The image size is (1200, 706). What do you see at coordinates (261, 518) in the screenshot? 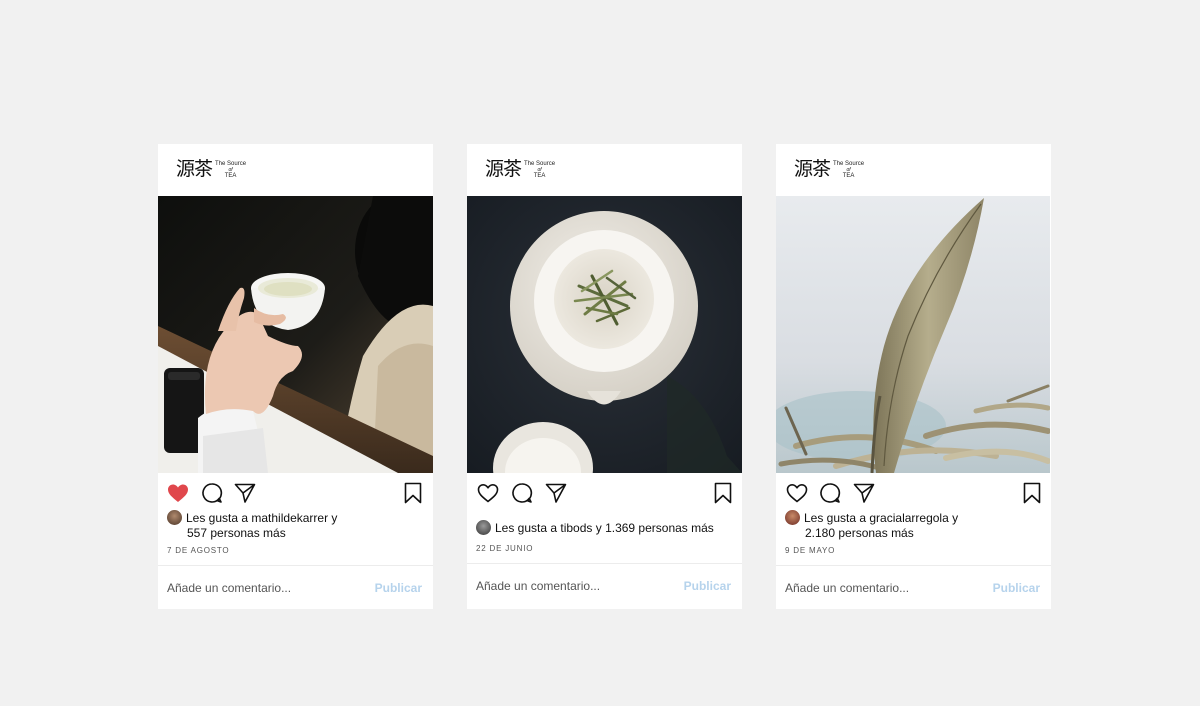
I see `likes-text-line-1: Les gusta a mathildekarrer y` at bounding box center [261, 518].